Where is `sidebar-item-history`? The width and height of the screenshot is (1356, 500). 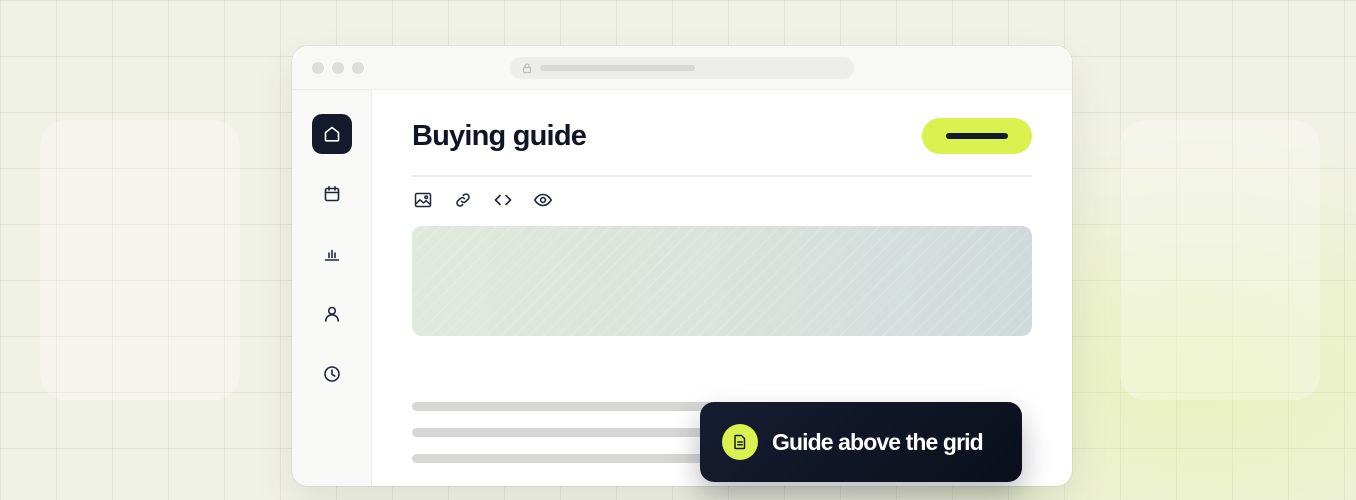 sidebar-item-history is located at coordinates (332, 374).